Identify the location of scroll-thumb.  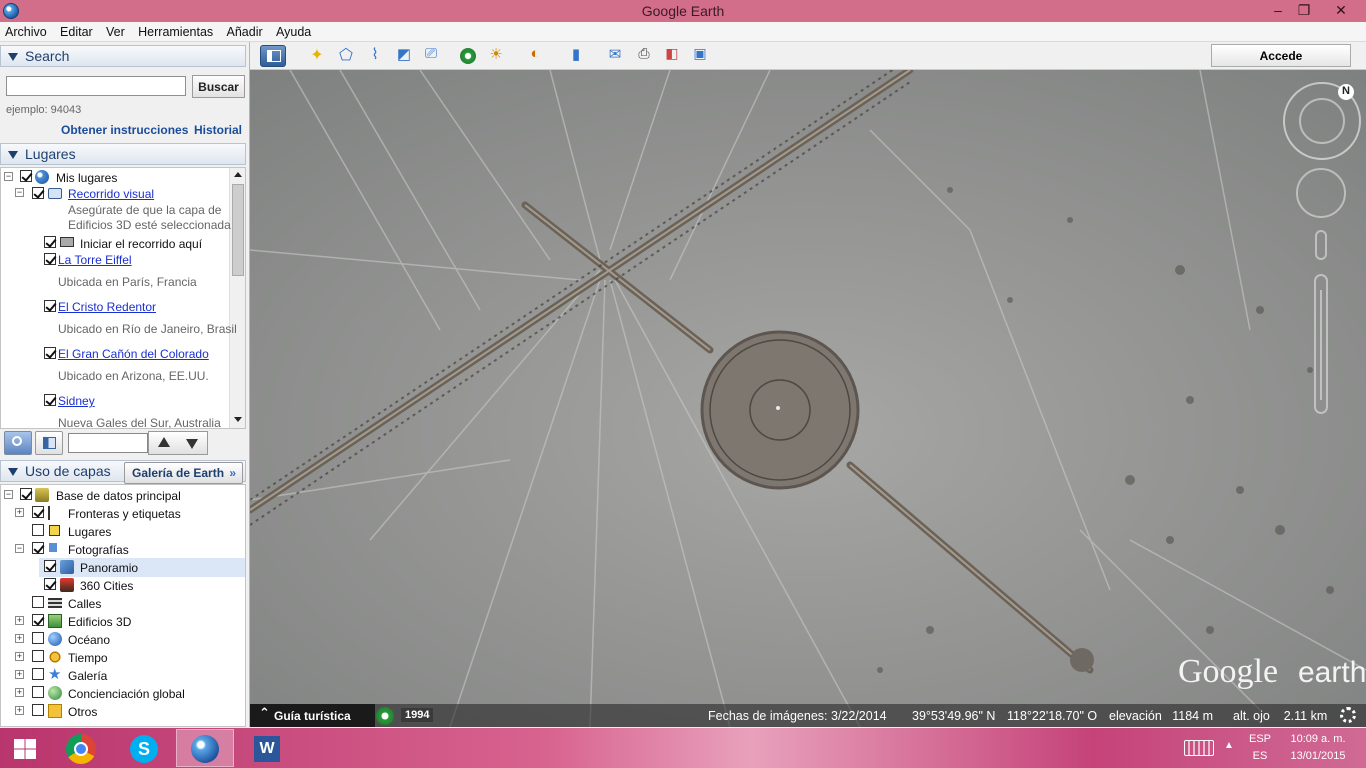
(238, 230).